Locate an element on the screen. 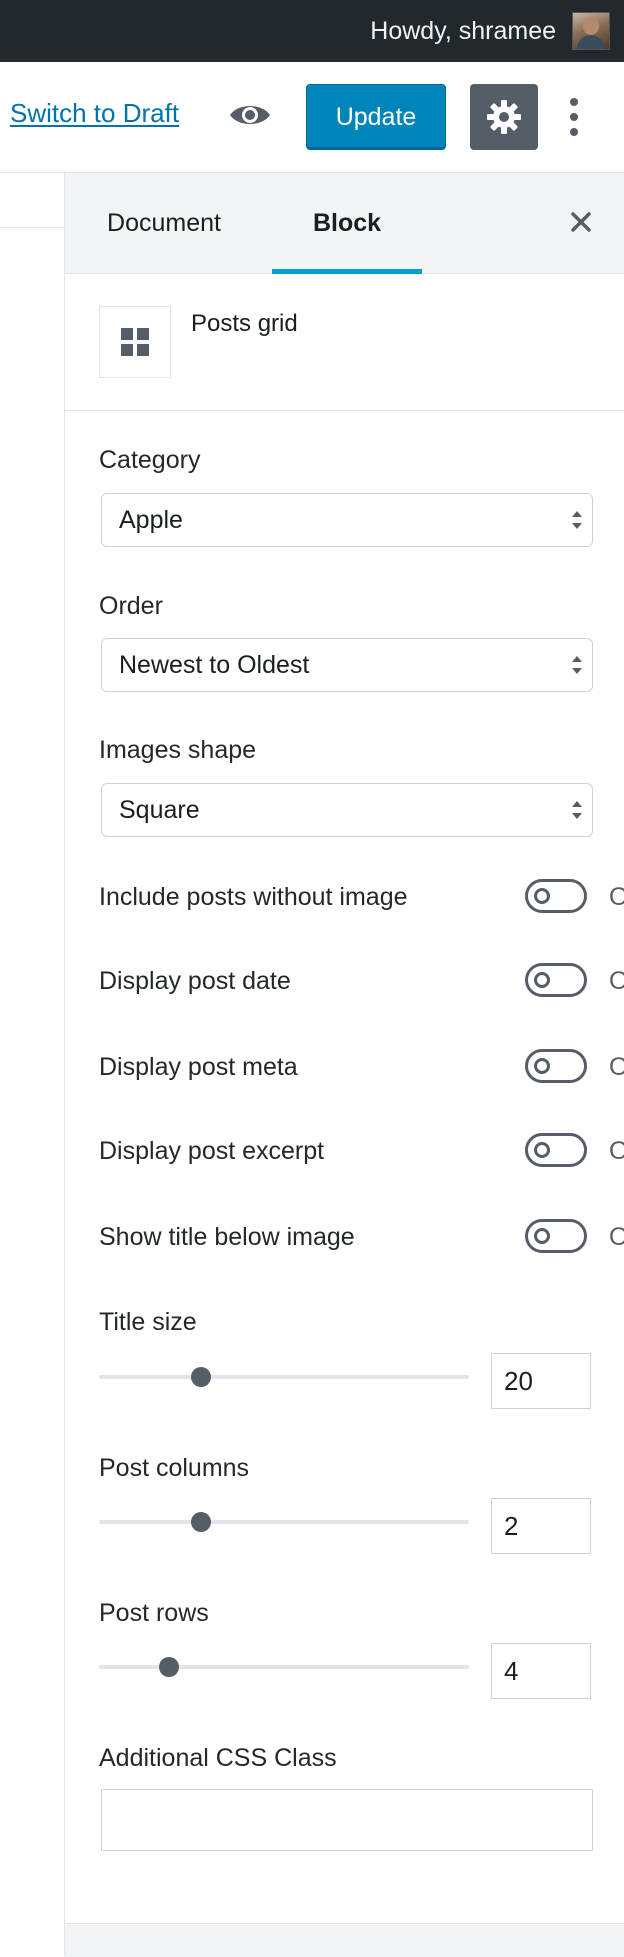 The width and height of the screenshot is (624, 1957). category-select-value: Apple is located at coordinates (151, 520).